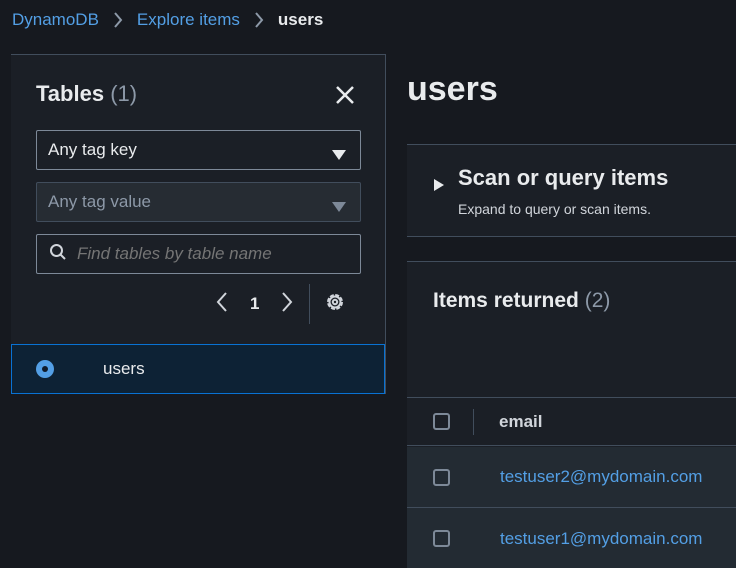 The width and height of the screenshot is (736, 568). What do you see at coordinates (563, 178) in the screenshot?
I see `scan-query-title: Scan or query items` at bounding box center [563, 178].